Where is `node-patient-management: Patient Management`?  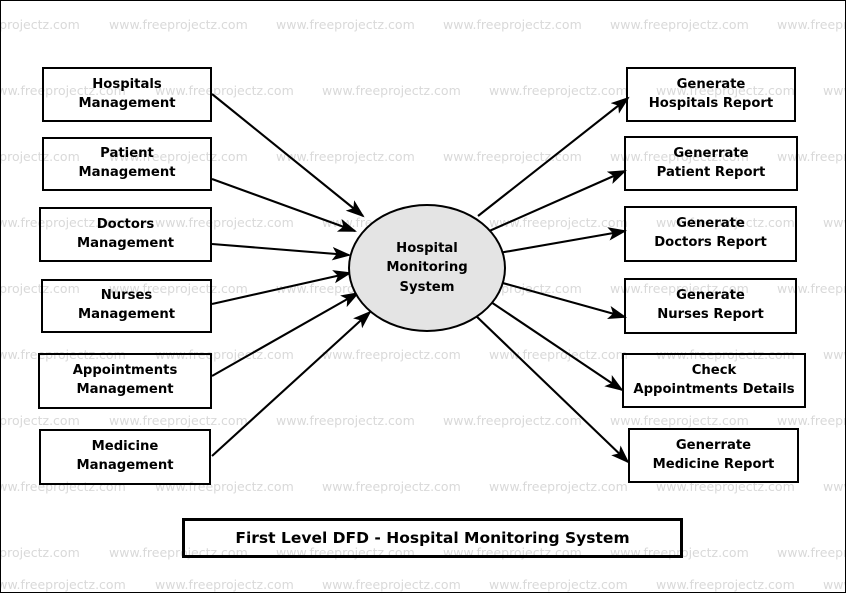 node-patient-management: Patient Management is located at coordinates (127, 164).